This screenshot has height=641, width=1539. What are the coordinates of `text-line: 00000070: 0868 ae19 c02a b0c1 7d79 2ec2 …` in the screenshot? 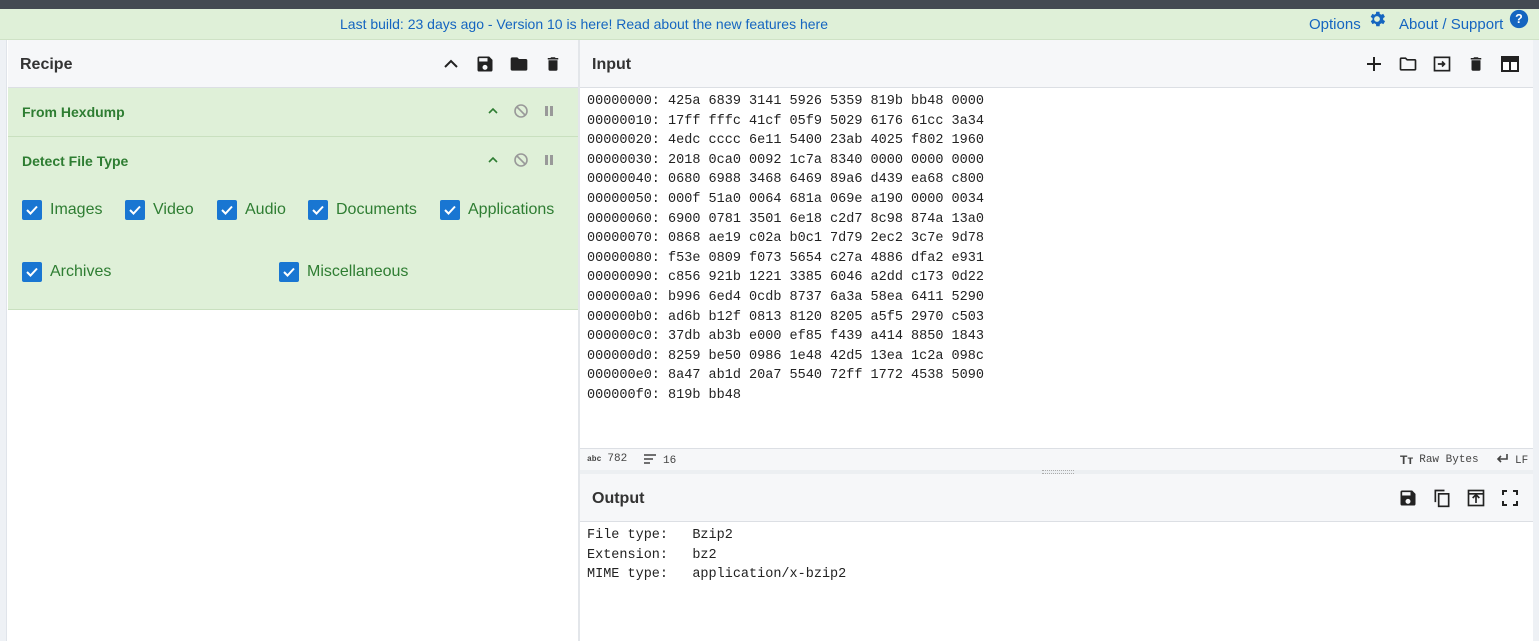 It's located at (785, 239).